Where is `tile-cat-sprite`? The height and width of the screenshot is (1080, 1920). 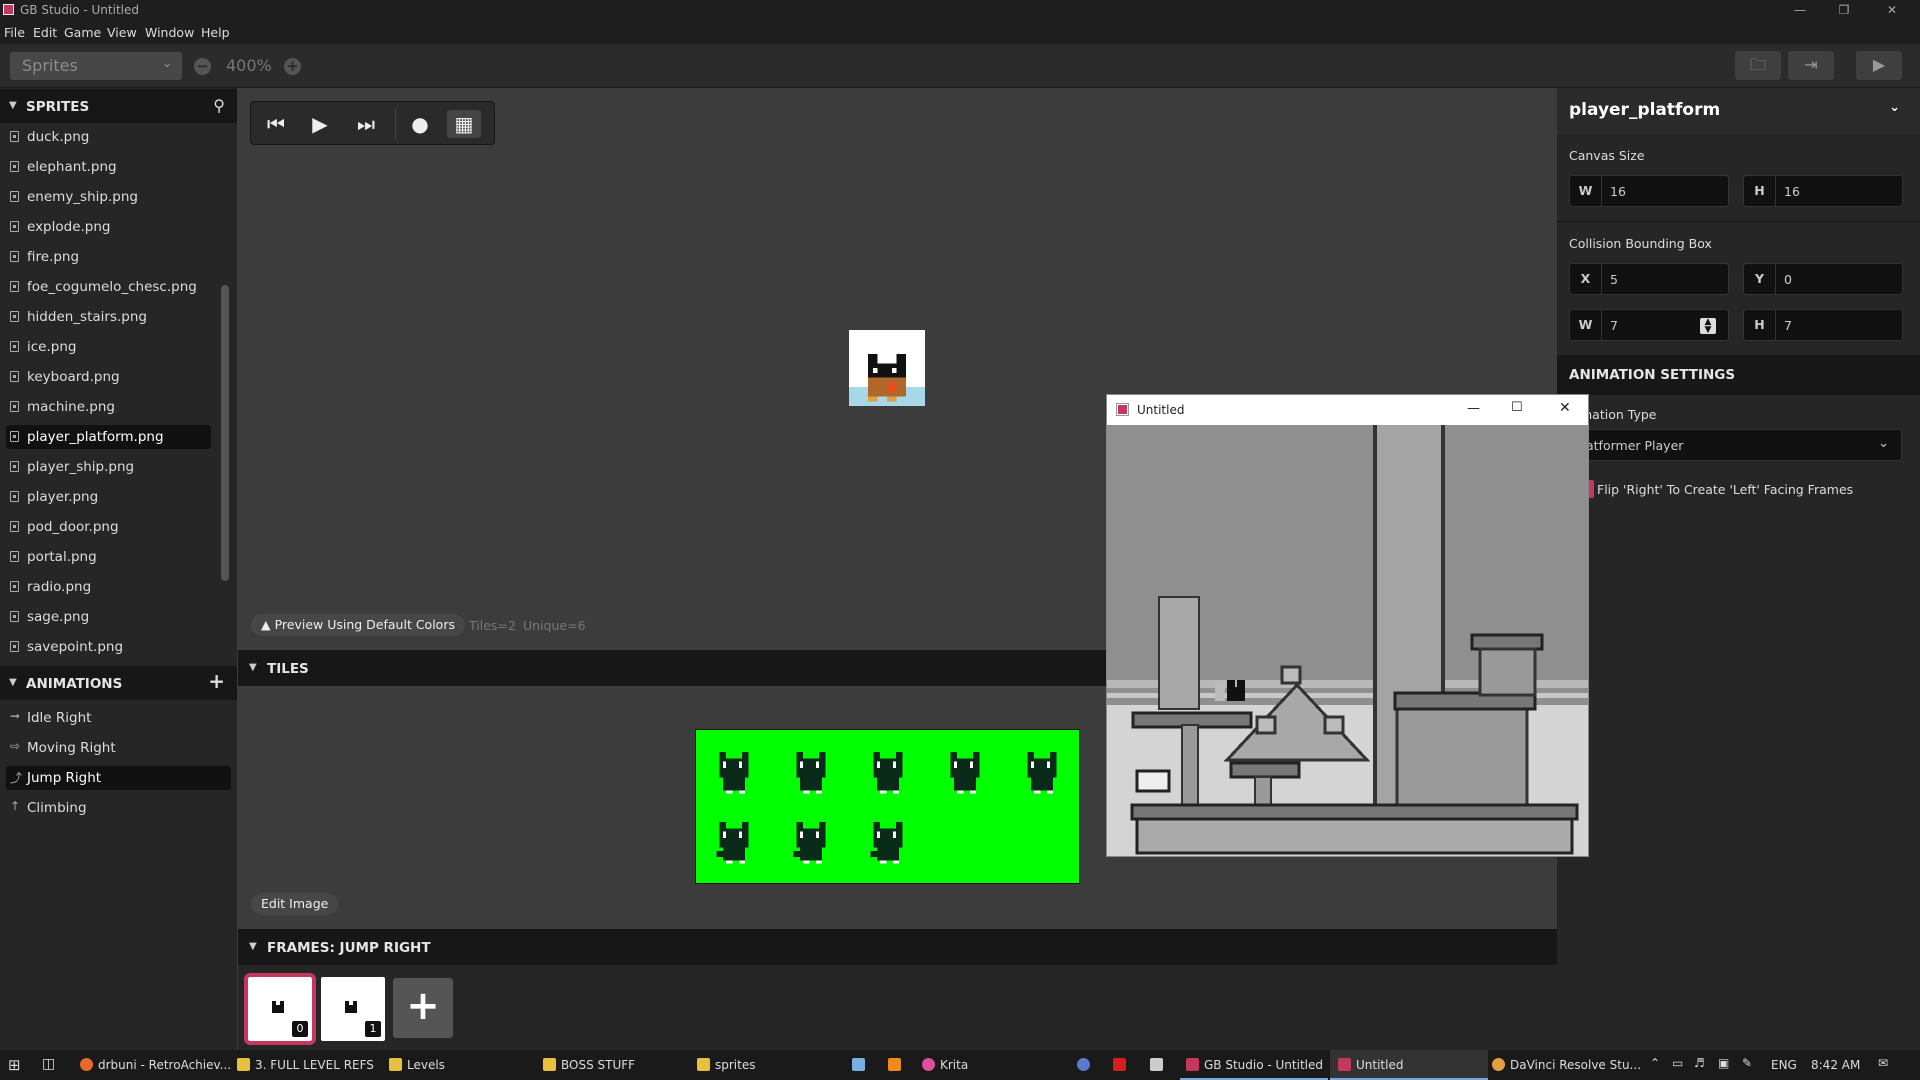 tile-cat-sprite is located at coordinates (811, 773).